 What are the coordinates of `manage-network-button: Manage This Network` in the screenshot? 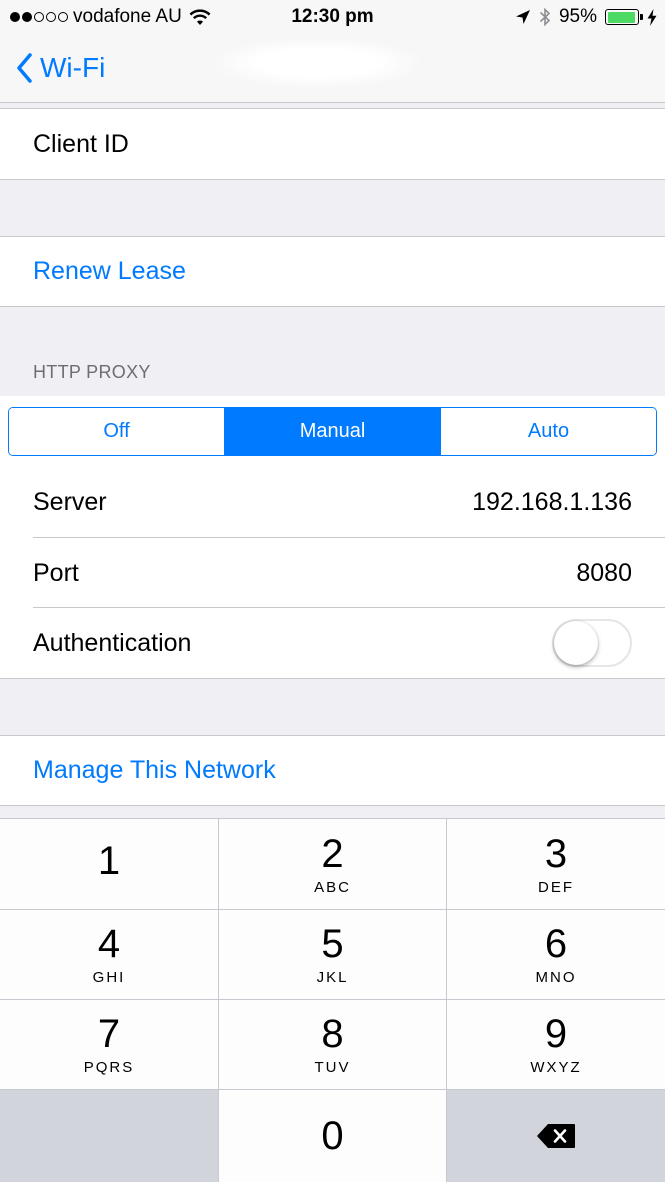 It's located at (332, 770).